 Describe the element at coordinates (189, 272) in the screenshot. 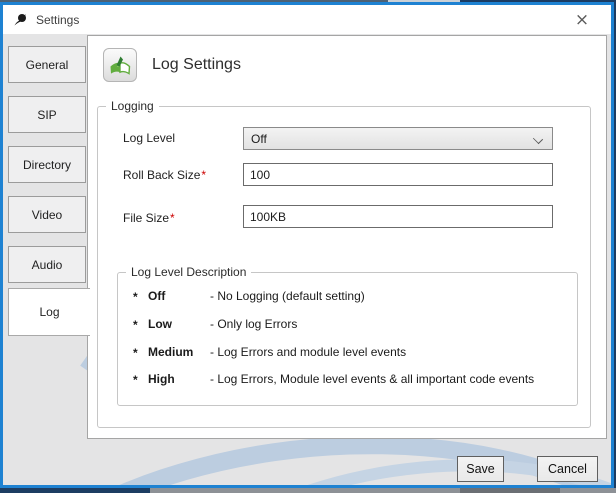

I see `description-group-legend: Log Level Description` at that location.